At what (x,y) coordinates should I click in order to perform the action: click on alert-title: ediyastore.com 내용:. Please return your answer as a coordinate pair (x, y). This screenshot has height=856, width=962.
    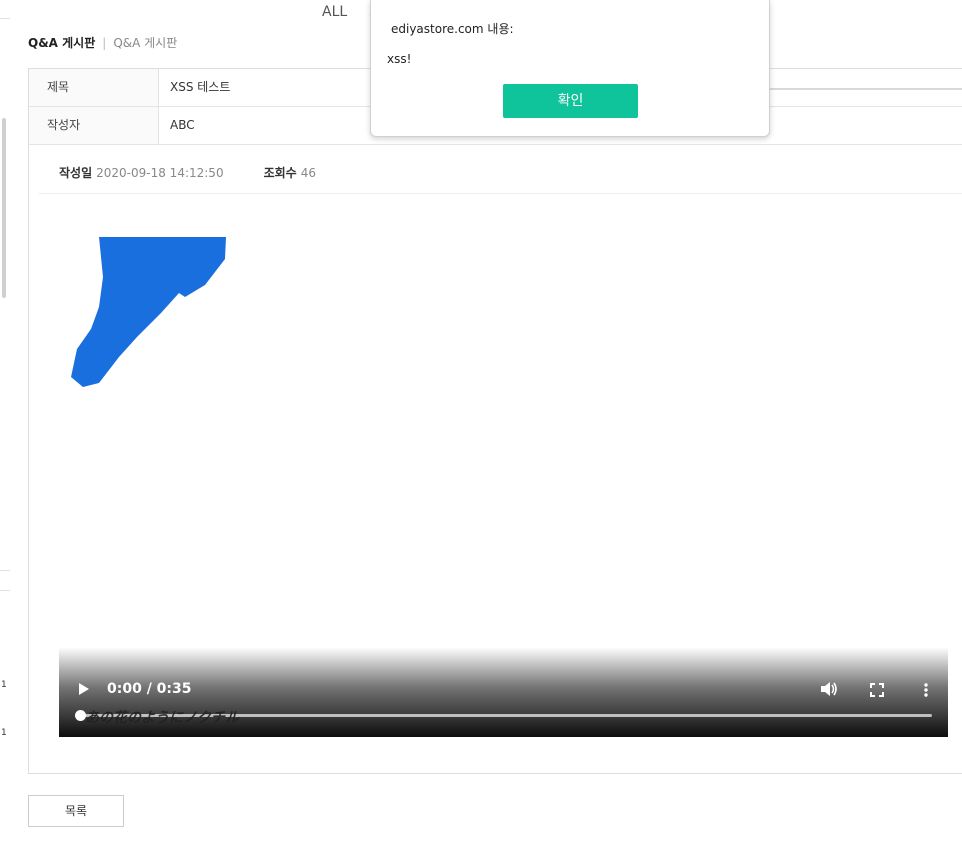
    Looking at the image, I should click on (452, 29).